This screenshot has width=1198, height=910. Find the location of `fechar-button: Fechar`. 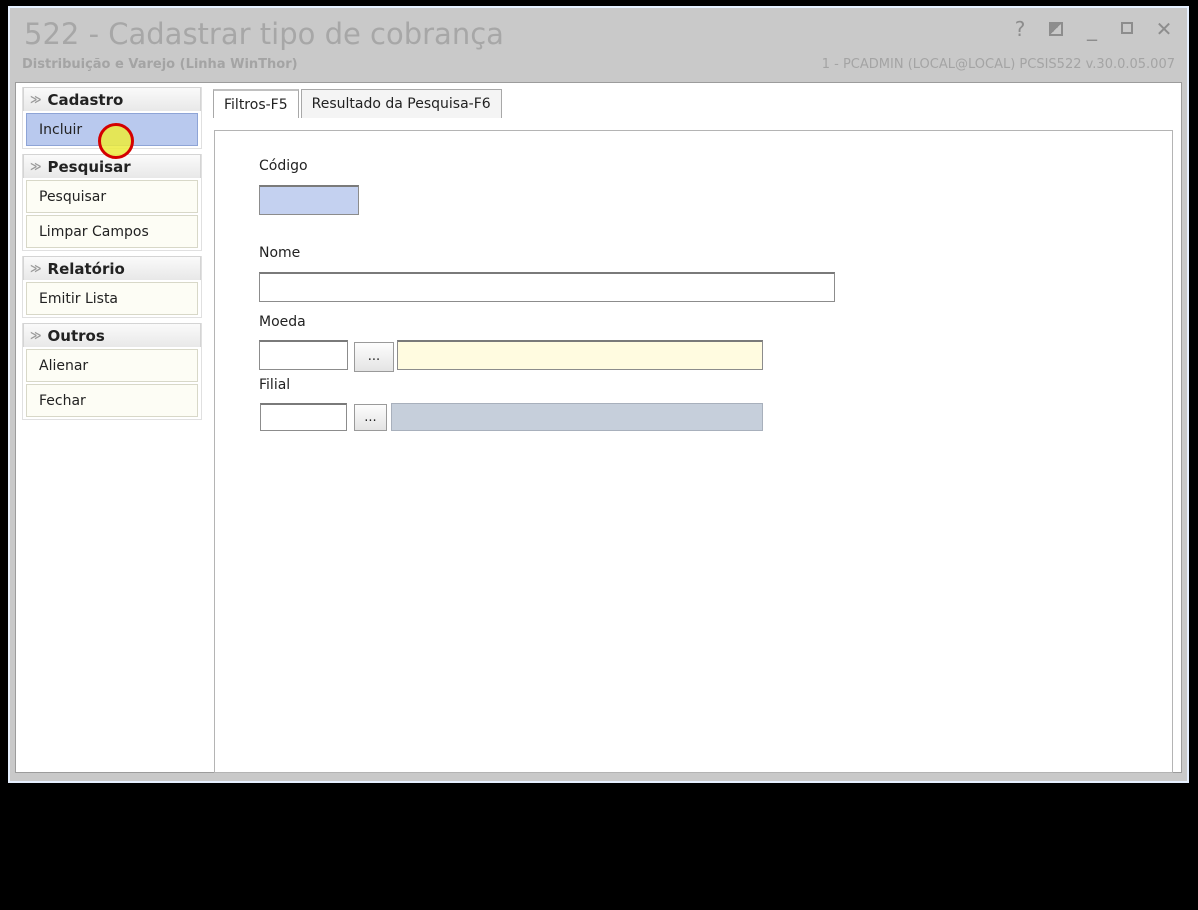

fechar-button: Fechar is located at coordinates (112, 400).